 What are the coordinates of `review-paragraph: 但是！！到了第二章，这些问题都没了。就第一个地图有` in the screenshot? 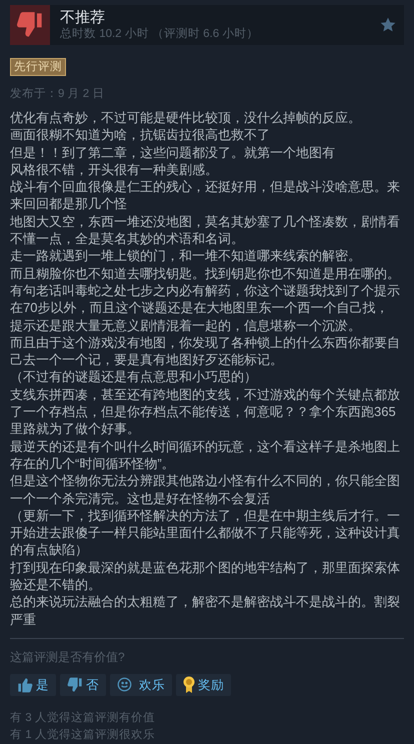 It's located at (173, 152).